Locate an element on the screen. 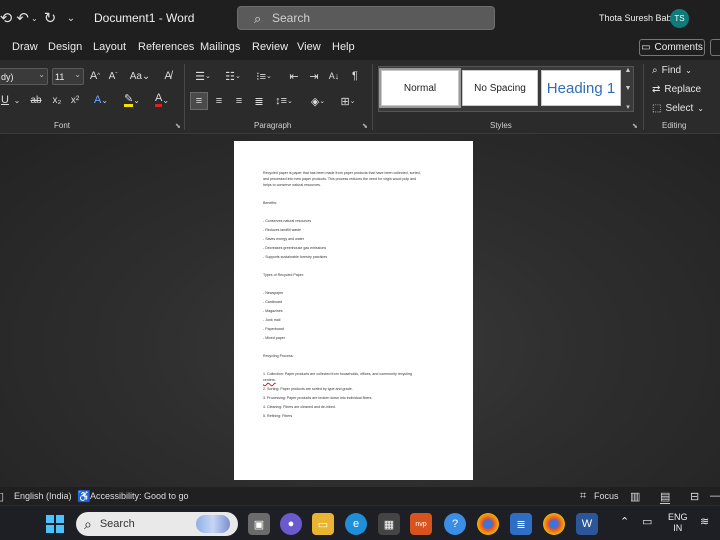 The width and height of the screenshot is (720, 540). chevron-up-icon: ▲ is located at coordinates (628, 70).